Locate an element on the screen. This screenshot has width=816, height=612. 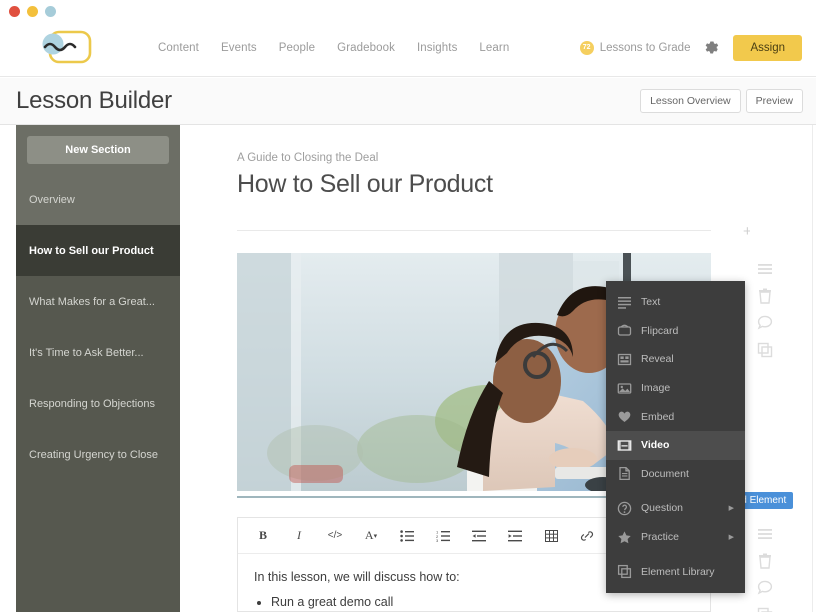
practice-star-icon is located at coordinates (624, 536).